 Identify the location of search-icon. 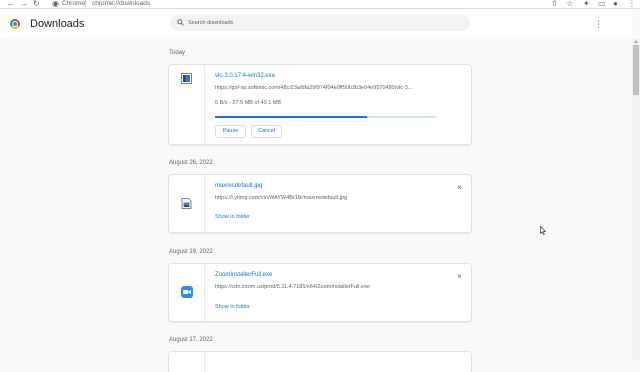
(180, 22).